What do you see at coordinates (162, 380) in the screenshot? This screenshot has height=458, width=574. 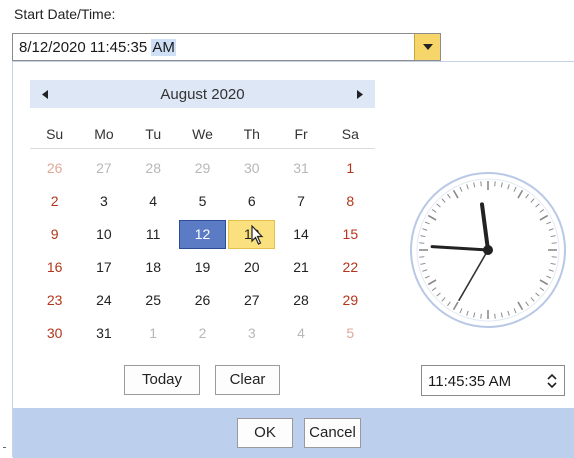 I see `today-button: Today` at bounding box center [162, 380].